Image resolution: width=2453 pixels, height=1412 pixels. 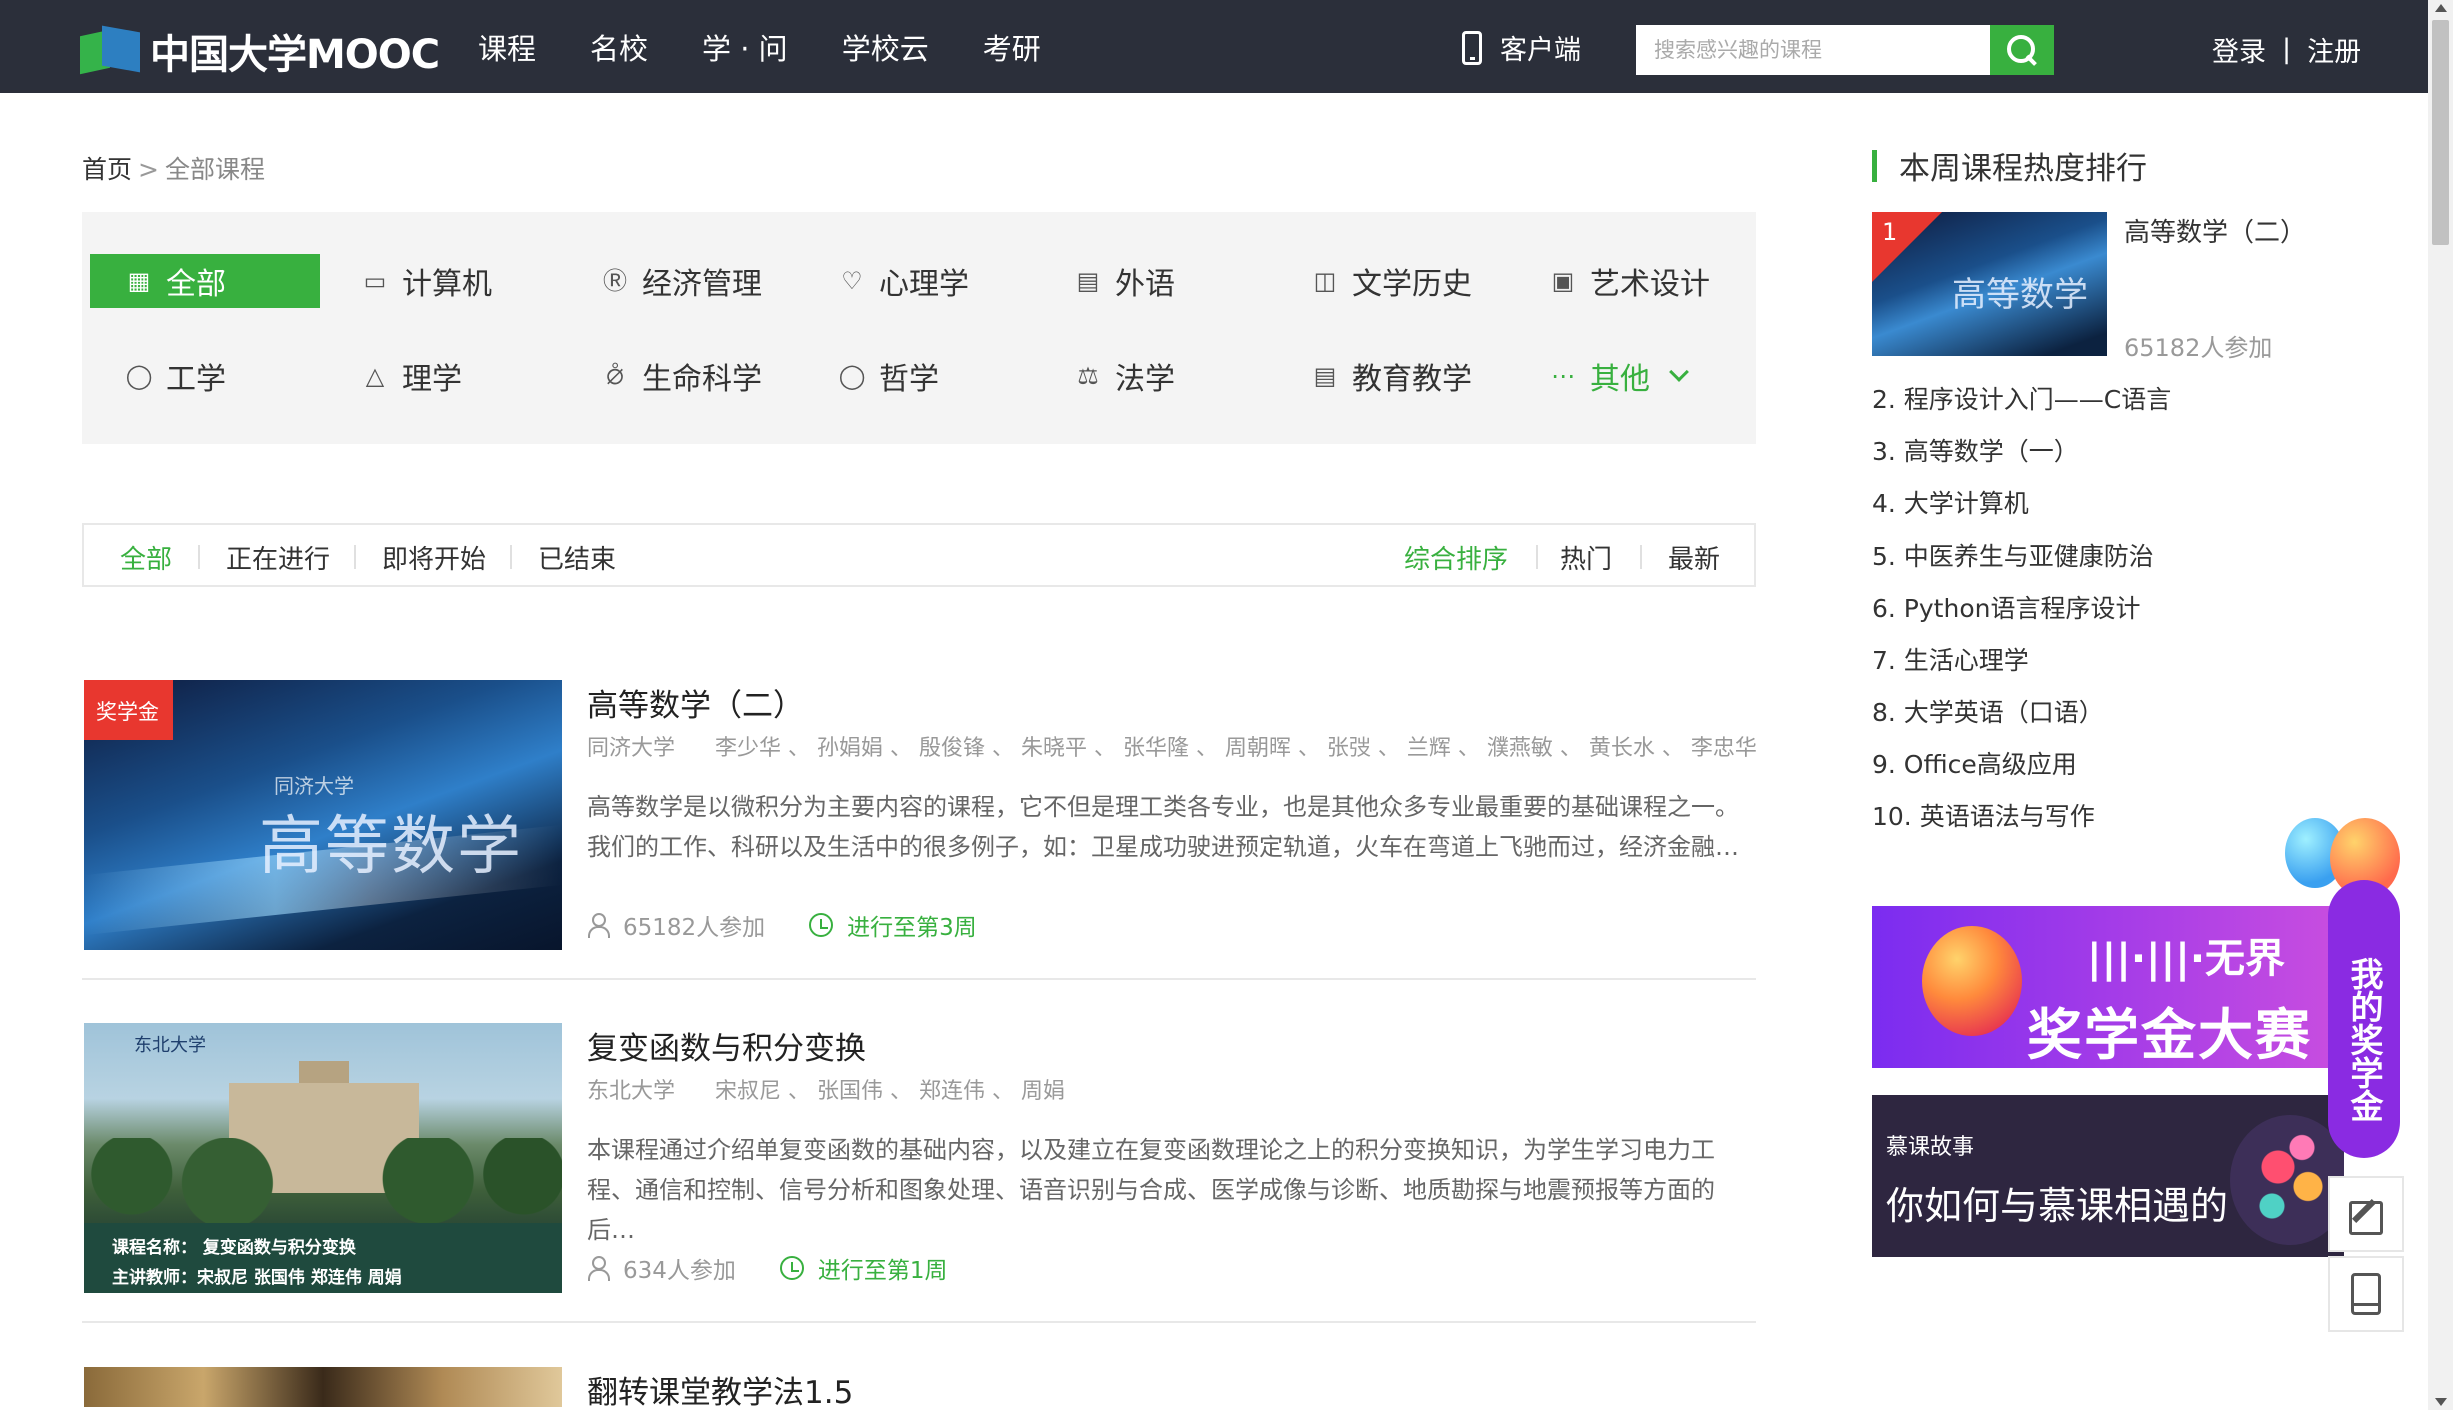 What do you see at coordinates (107, 169) in the screenshot?
I see `breadcrumb-home: 首页` at bounding box center [107, 169].